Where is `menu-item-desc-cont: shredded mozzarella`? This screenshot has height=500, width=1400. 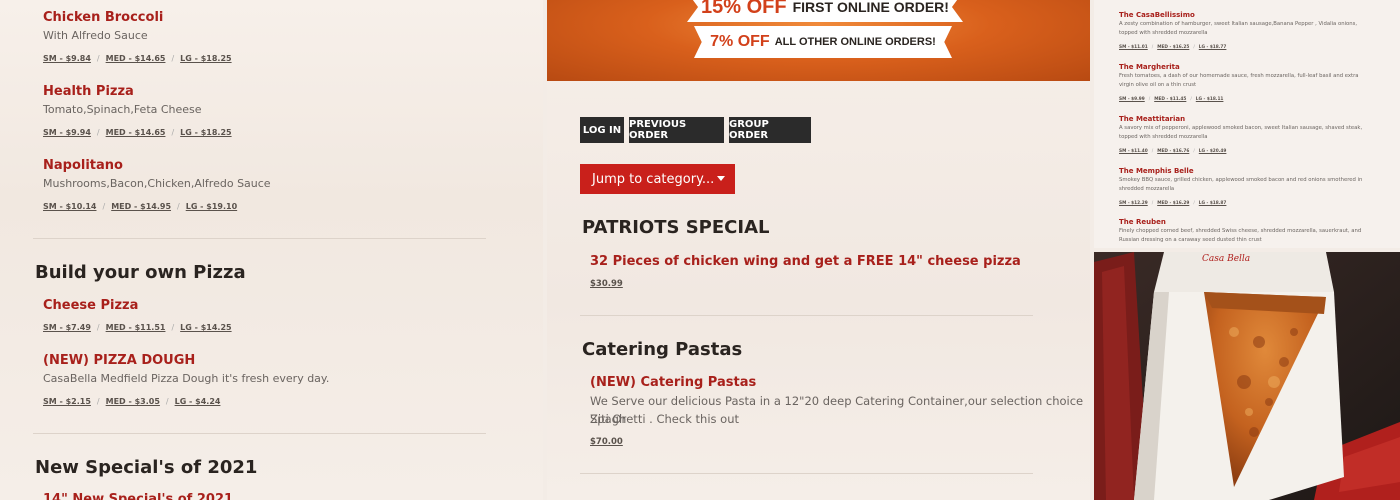
menu-item-desc-cont: shredded mozzarella is located at coordinates (1147, 189).